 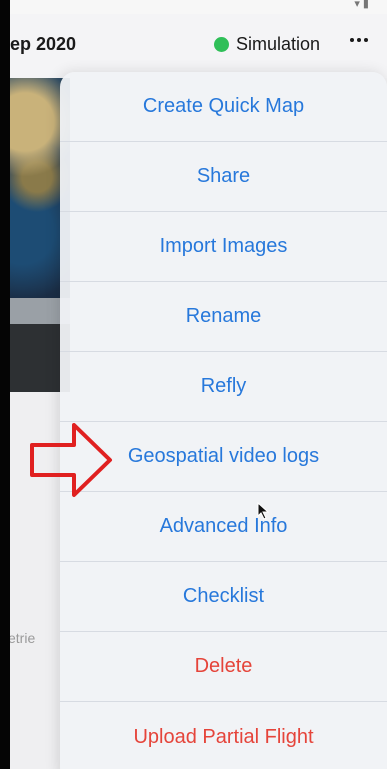 What do you see at coordinates (223, 317) in the screenshot?
I see `rename-button: Rename` at bounding box center [223, 317].